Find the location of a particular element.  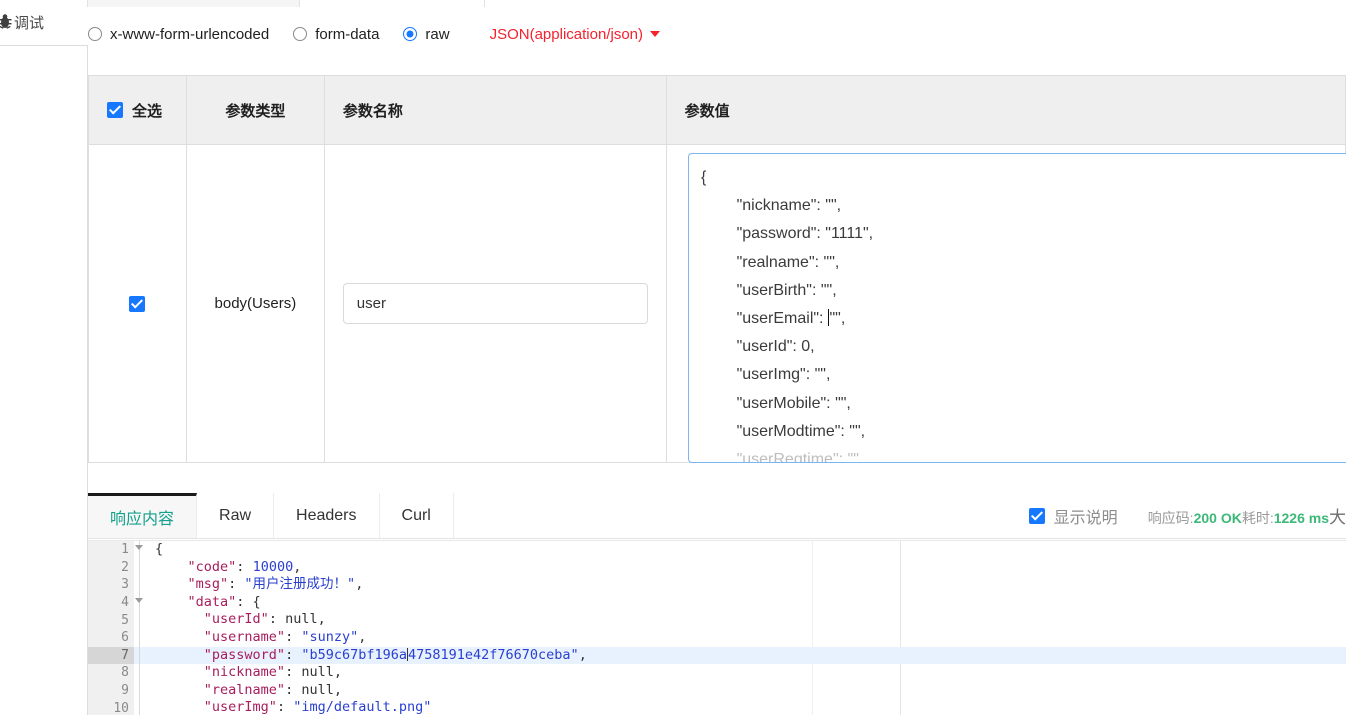

header-param-type-label: 参数类型 is located at coordinates (255, 111).